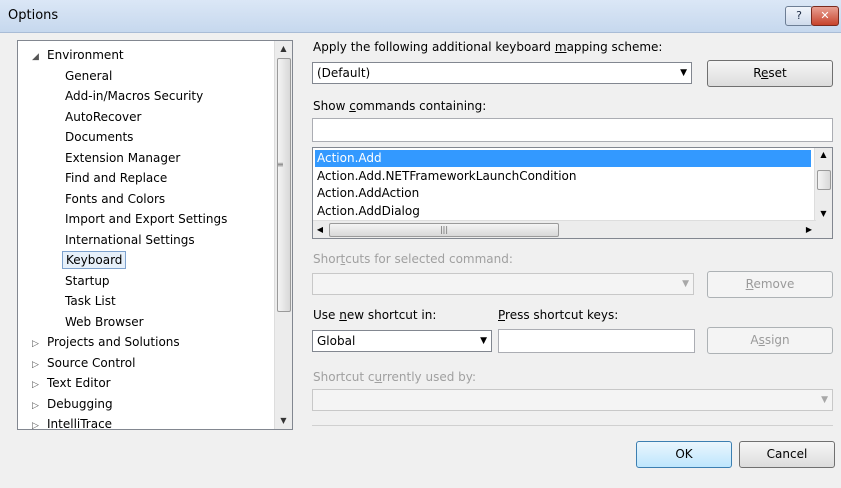  I want to click on tree-item: ▷ Debugging, so click(74, 404).